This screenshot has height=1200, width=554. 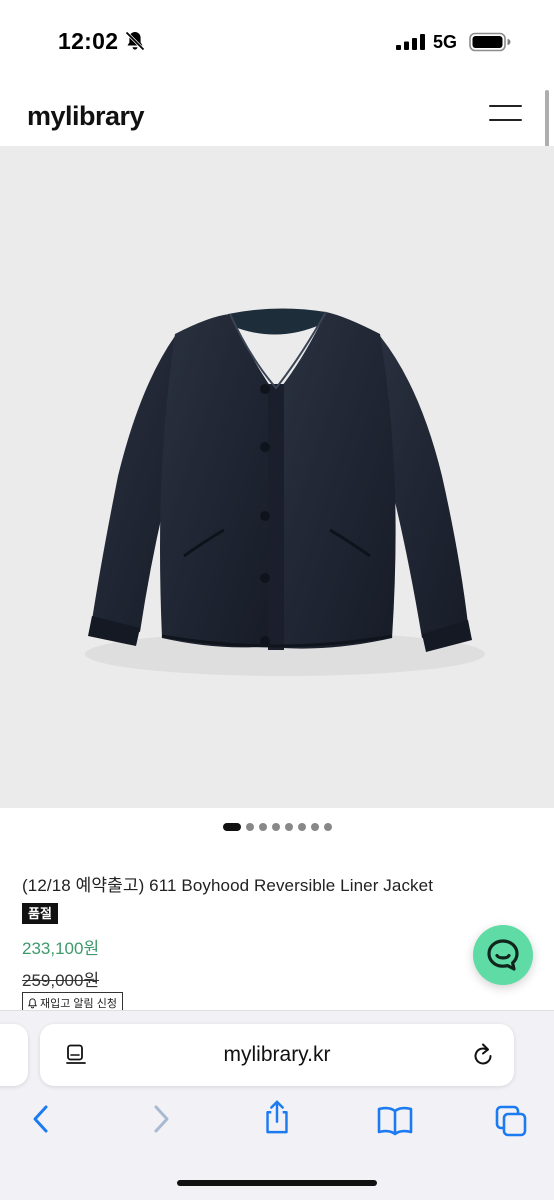 What do you see at coordinates (32, 1002) in the screenshot?
I see `bell-icon` at bounding box center [32, 1002].